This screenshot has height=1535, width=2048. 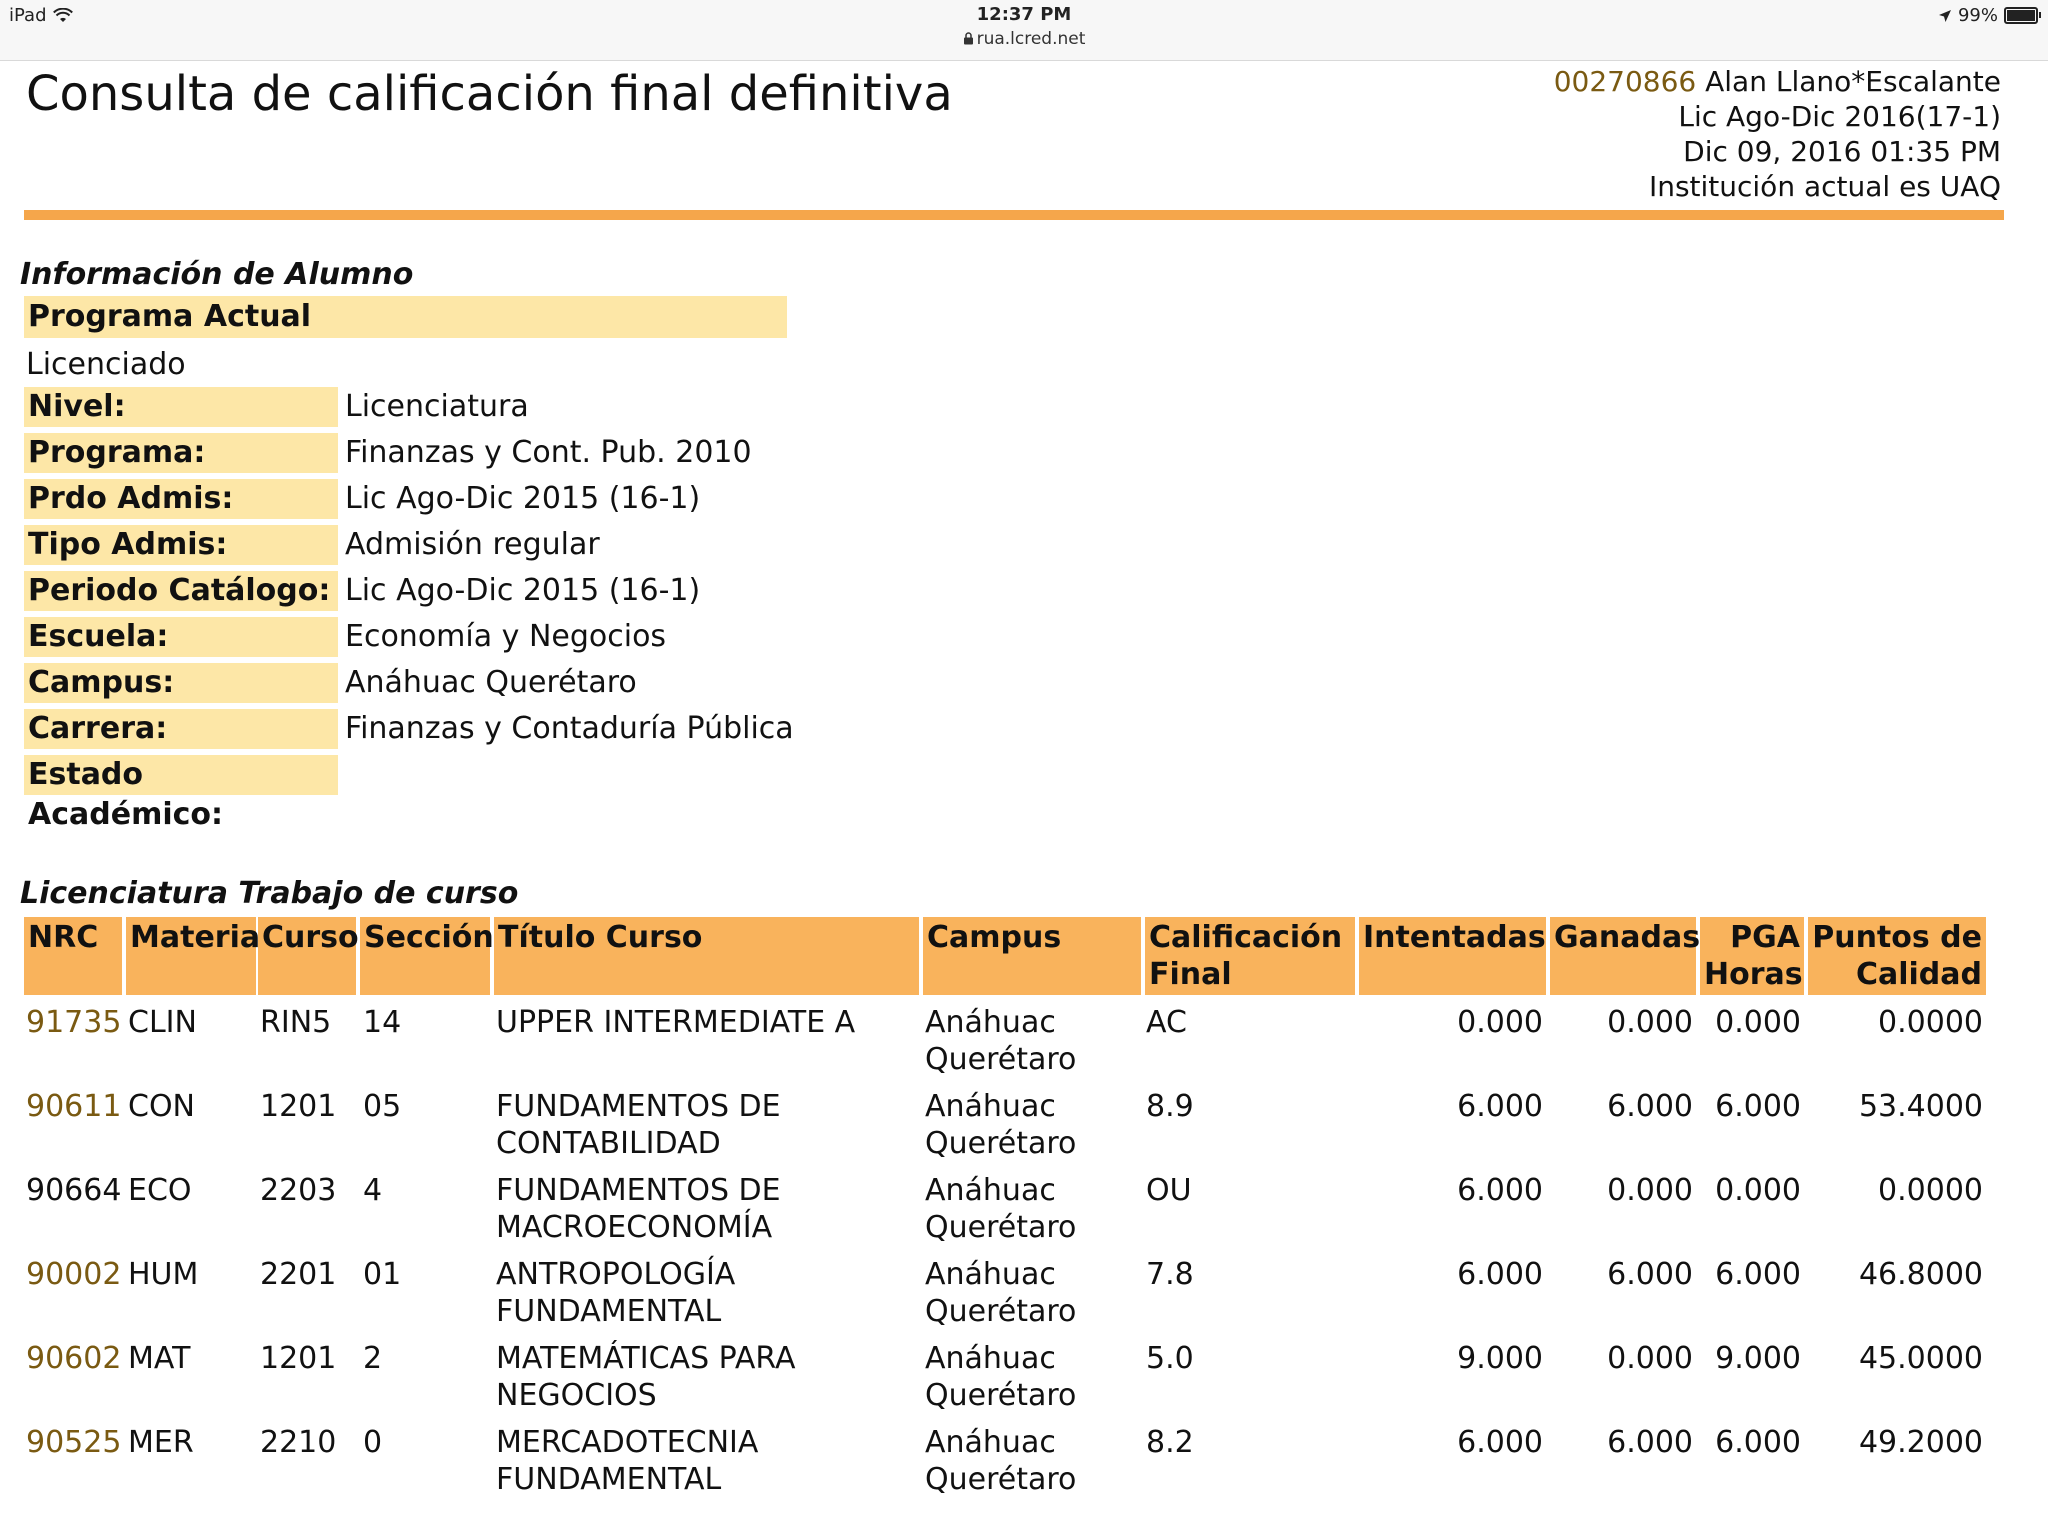 What do you see at coordinates (1032, 956) in the screenshot?
I see `col-header-campus: Campus` at bounding box center [1032, 956].